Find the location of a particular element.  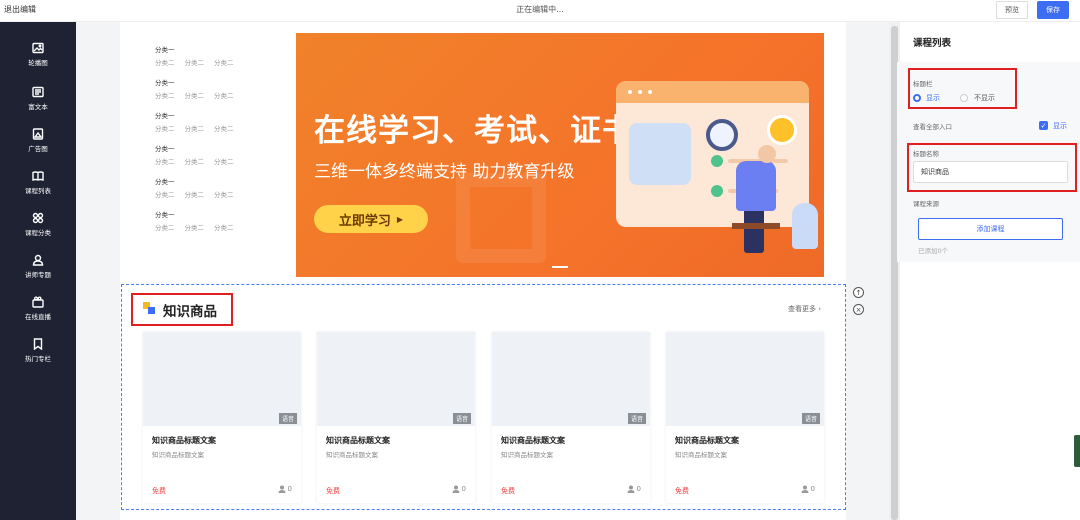

sidebar-item-live: 在线直播 is located at coordinates (38, 313).